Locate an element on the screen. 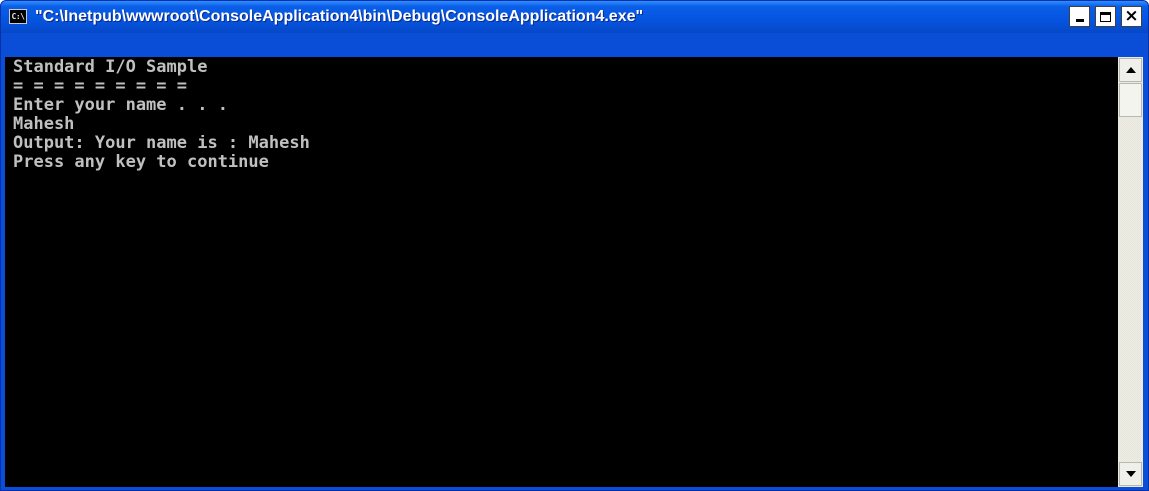  arrow-up-icon is located at coordinates (1130, 70).